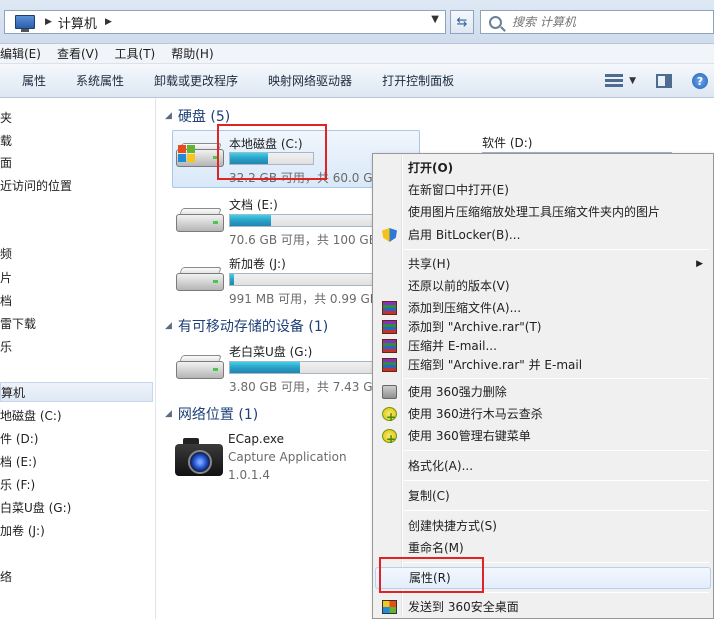  I want to click on network-item-name: ECap.exe, so click(256, 439).